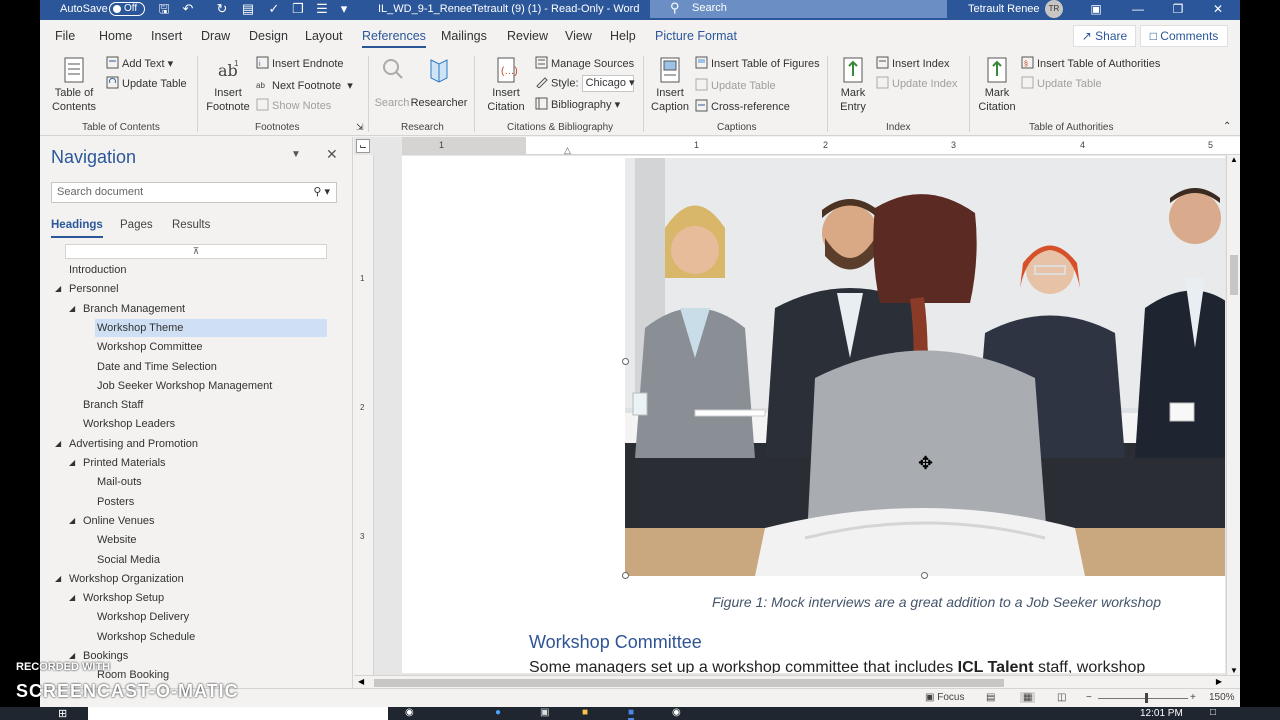 This screenshot has width=1280, height=720. Describe the element at coordinates (585, 712) in the screenshot. I see `explorer-icon: ■` at that location.